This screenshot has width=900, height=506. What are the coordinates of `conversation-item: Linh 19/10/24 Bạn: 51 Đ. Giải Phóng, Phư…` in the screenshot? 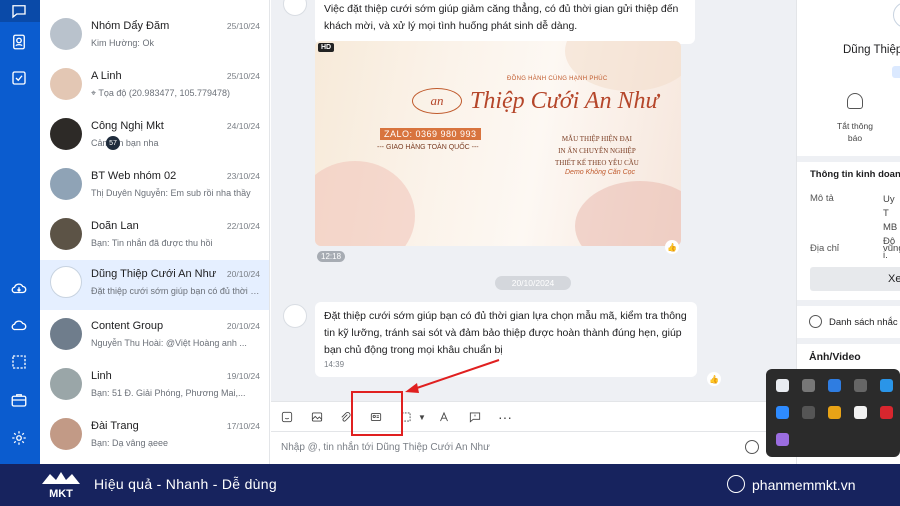 It's located at (154, 387).